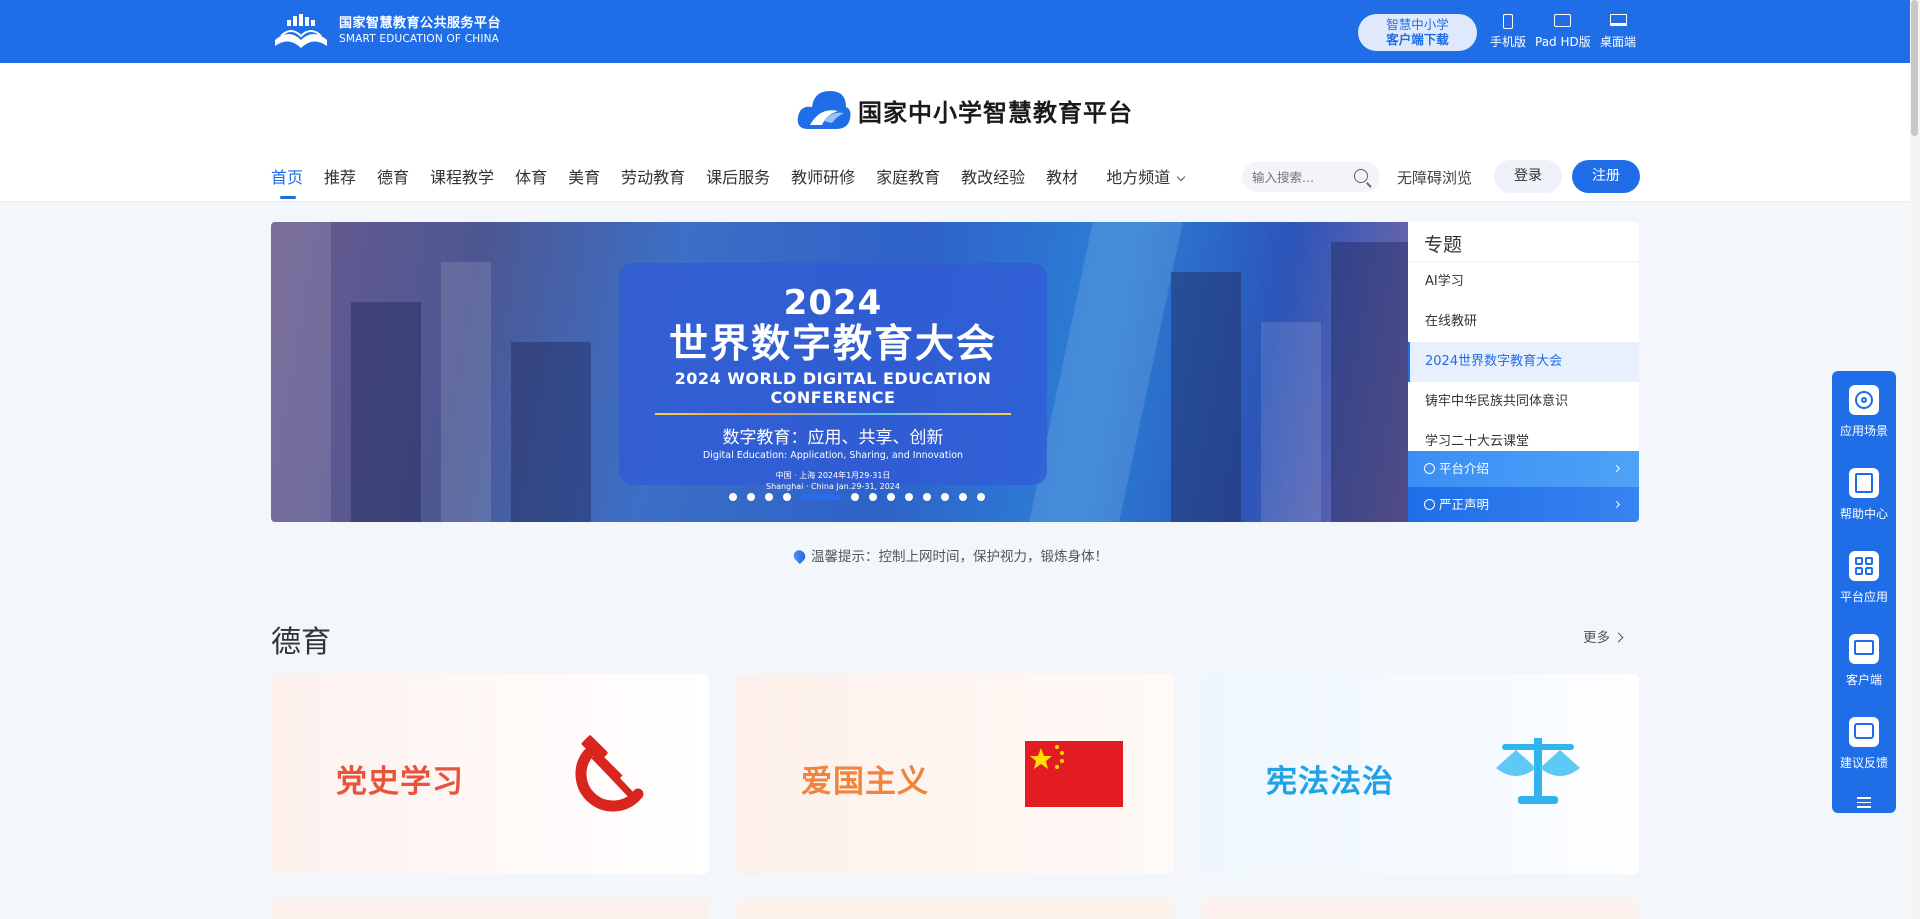 The image size is (1920, 919). What do you see at coordinates (833, 303) in the screenshot?
I see `banner-year: 2024` at bounding box center [833, 303].